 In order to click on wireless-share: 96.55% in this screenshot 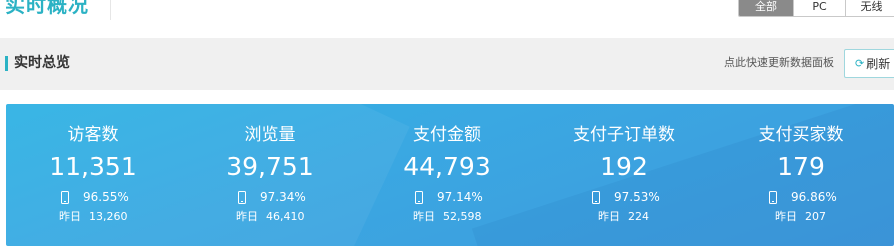, I will do `click(95, 197)`.